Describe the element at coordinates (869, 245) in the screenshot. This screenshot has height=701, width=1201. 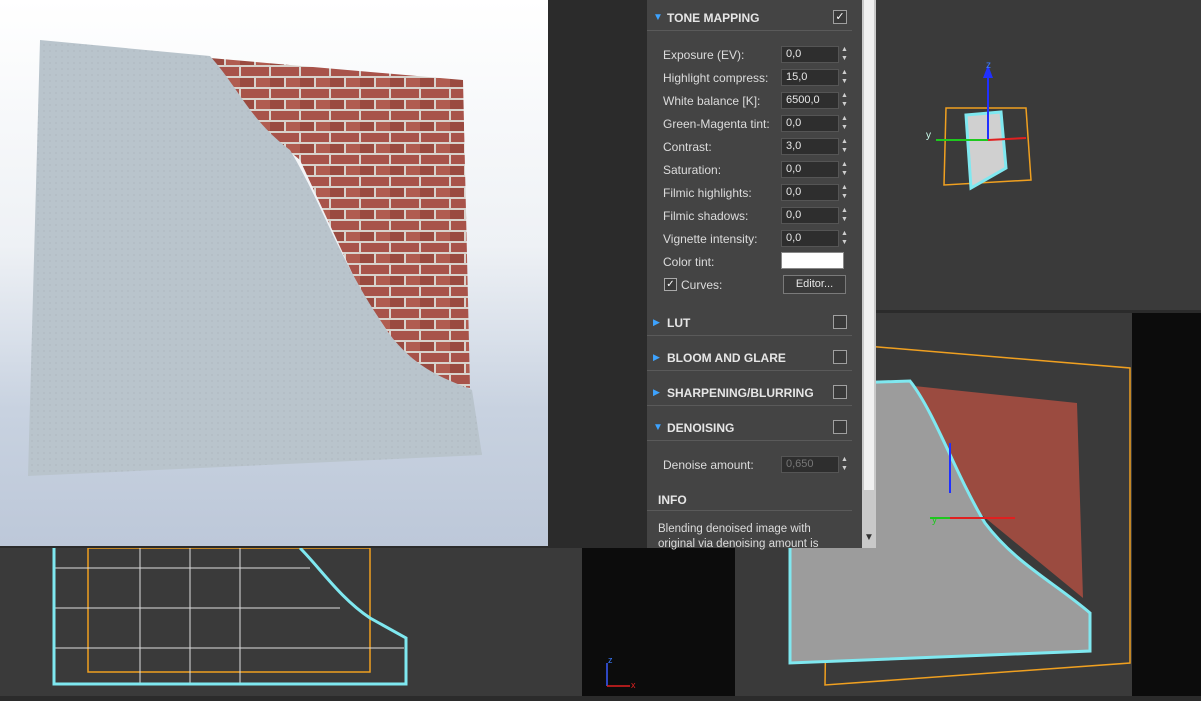
I see `scrollbar-thumb` at that location.